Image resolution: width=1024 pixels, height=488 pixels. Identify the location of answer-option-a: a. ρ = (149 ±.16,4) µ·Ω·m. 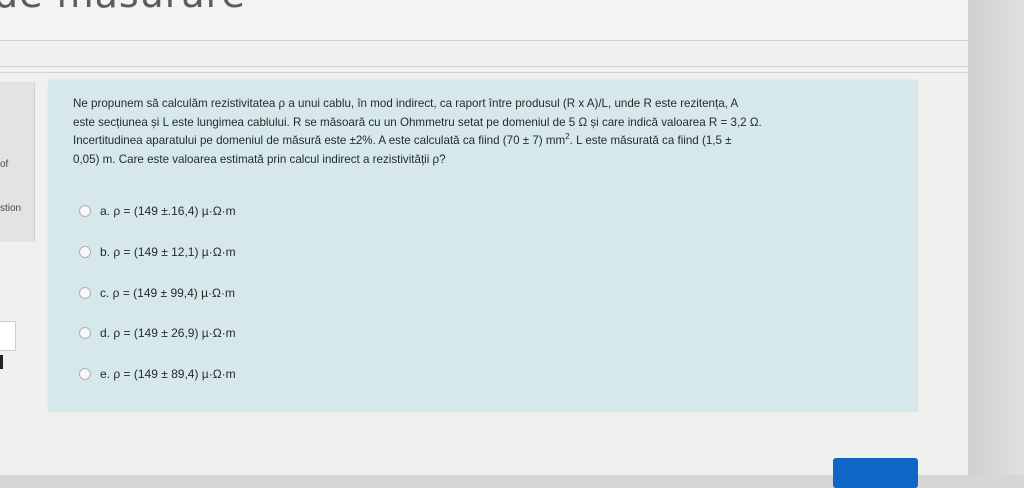
(157, 211).